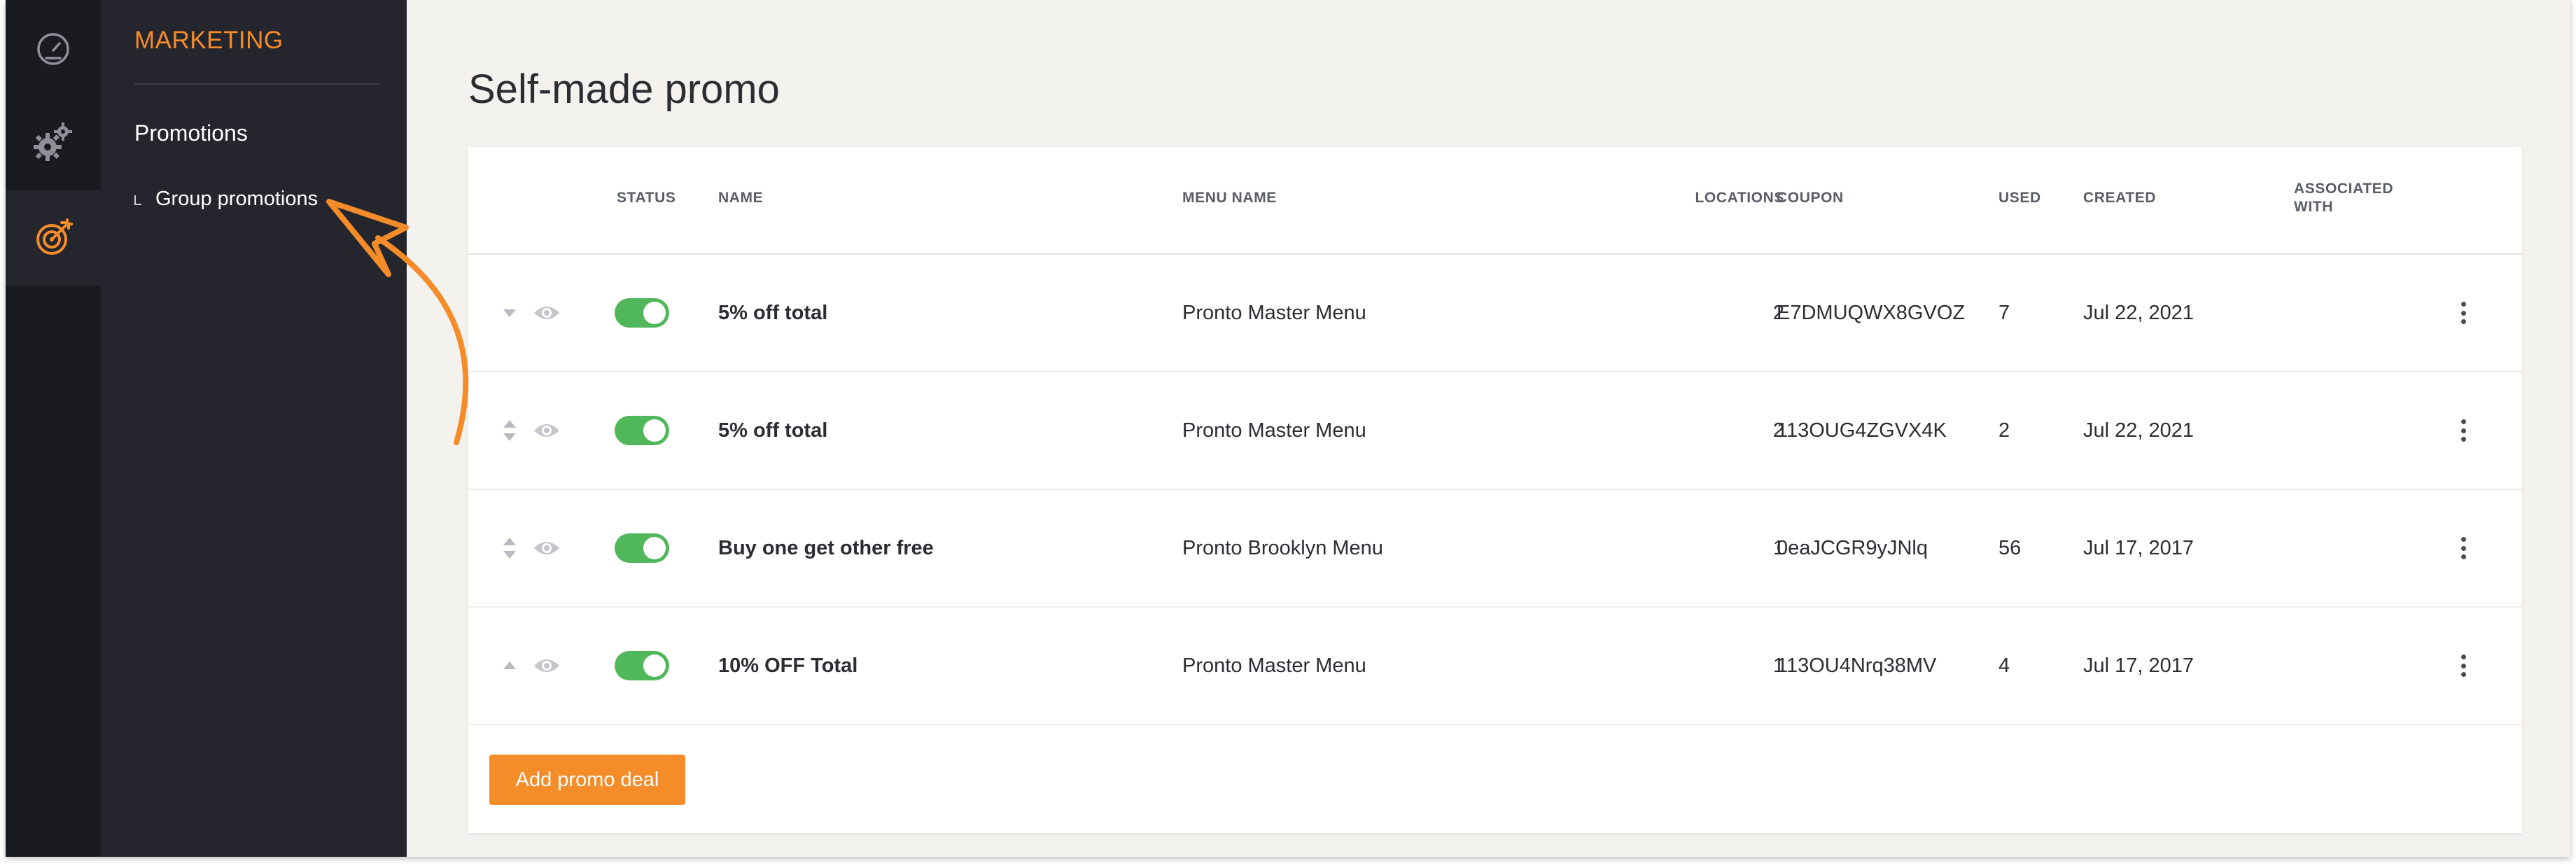 Image resolution: width=2576 pixels, height=868 pixels. What do you see at coordinates (53, 428) in the screenshot?
I see `icon-rail` at bounding box center [53, 428].